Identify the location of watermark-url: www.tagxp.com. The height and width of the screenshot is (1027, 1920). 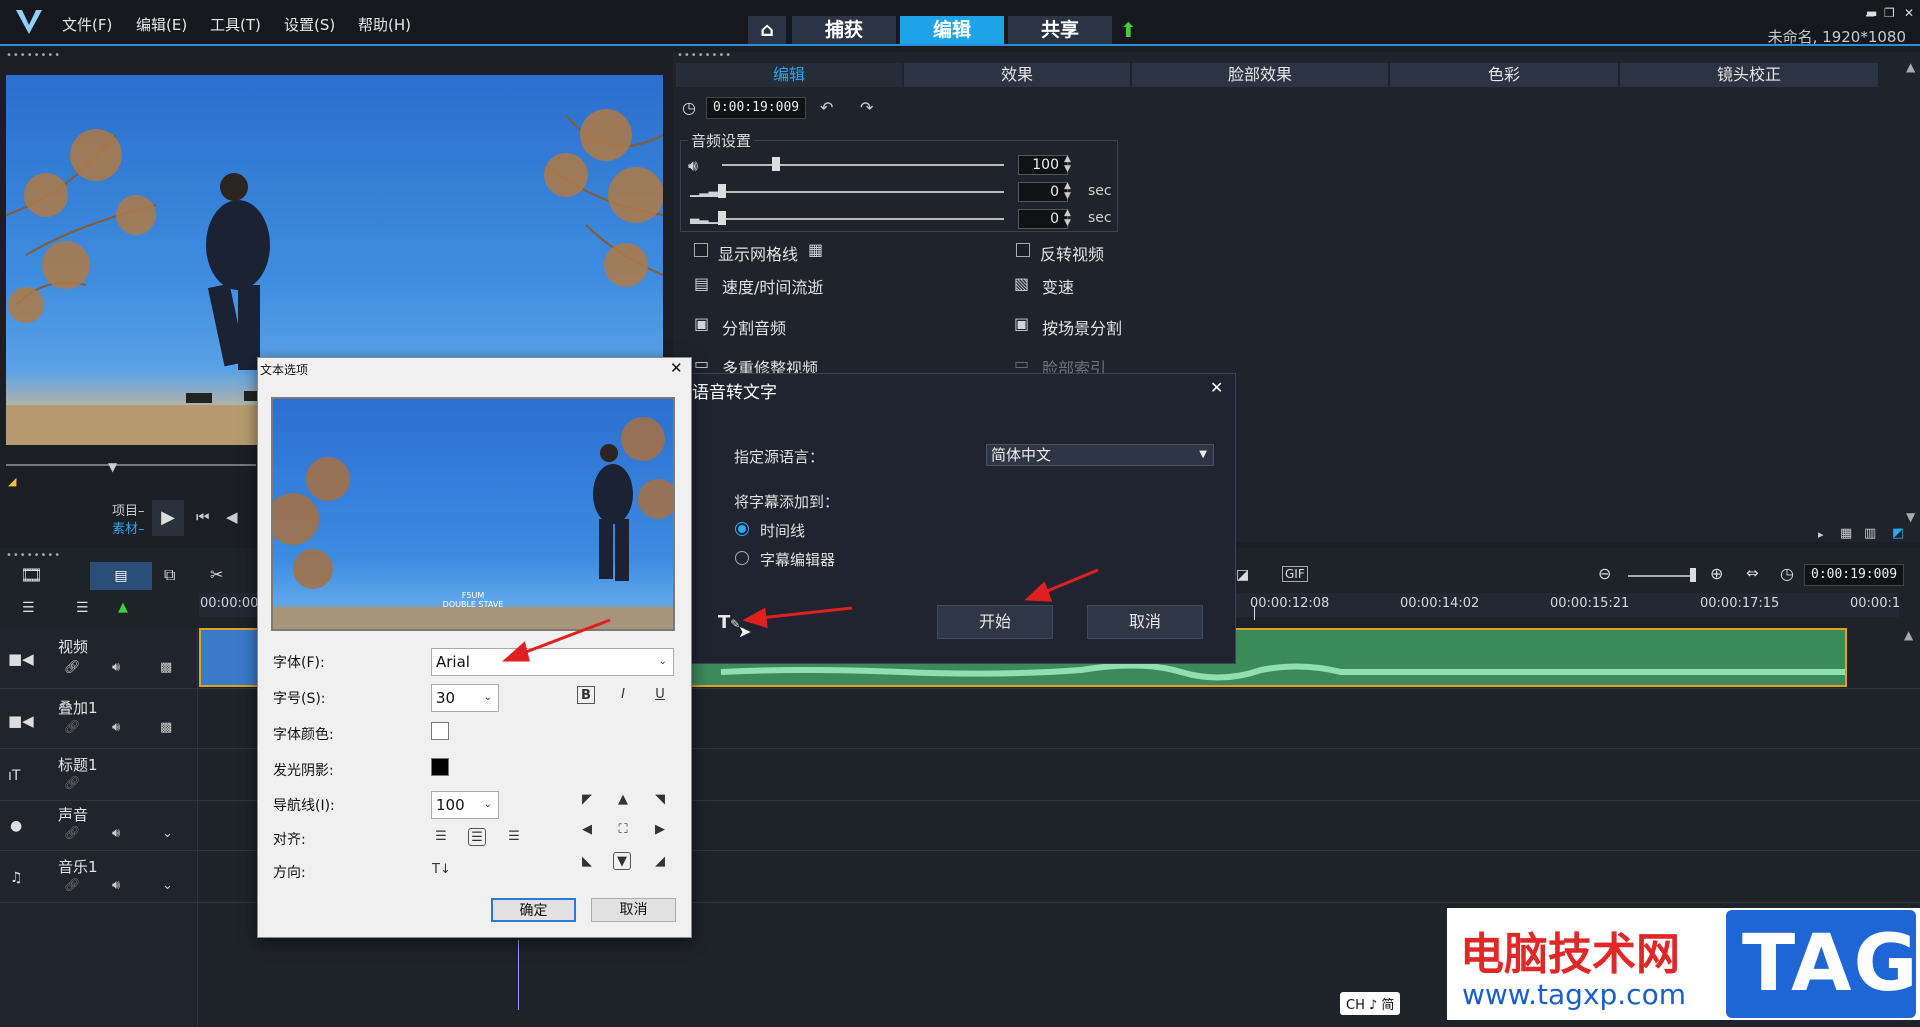
(1574, 994).